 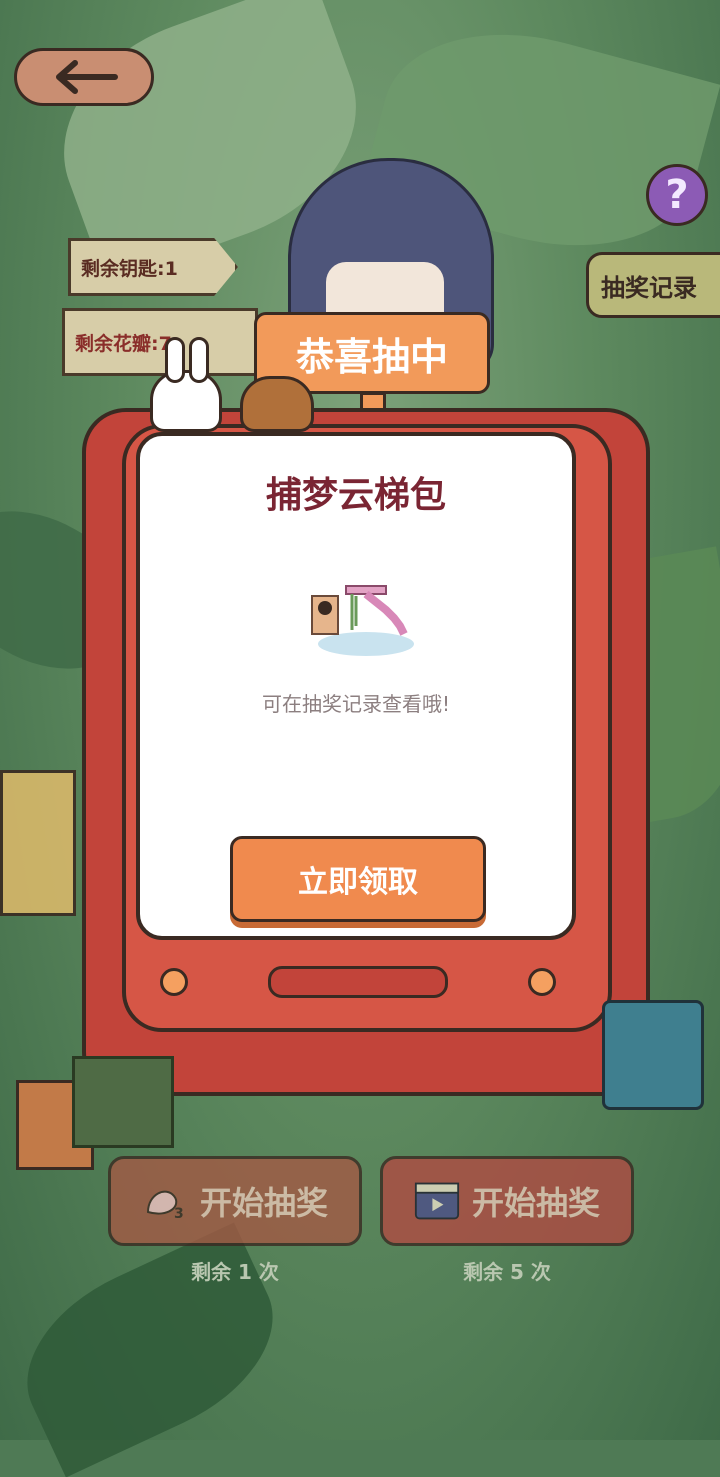 I want to click on remaining-keys-sign: 剩余钥匙:1, so click(x=153, y=267).